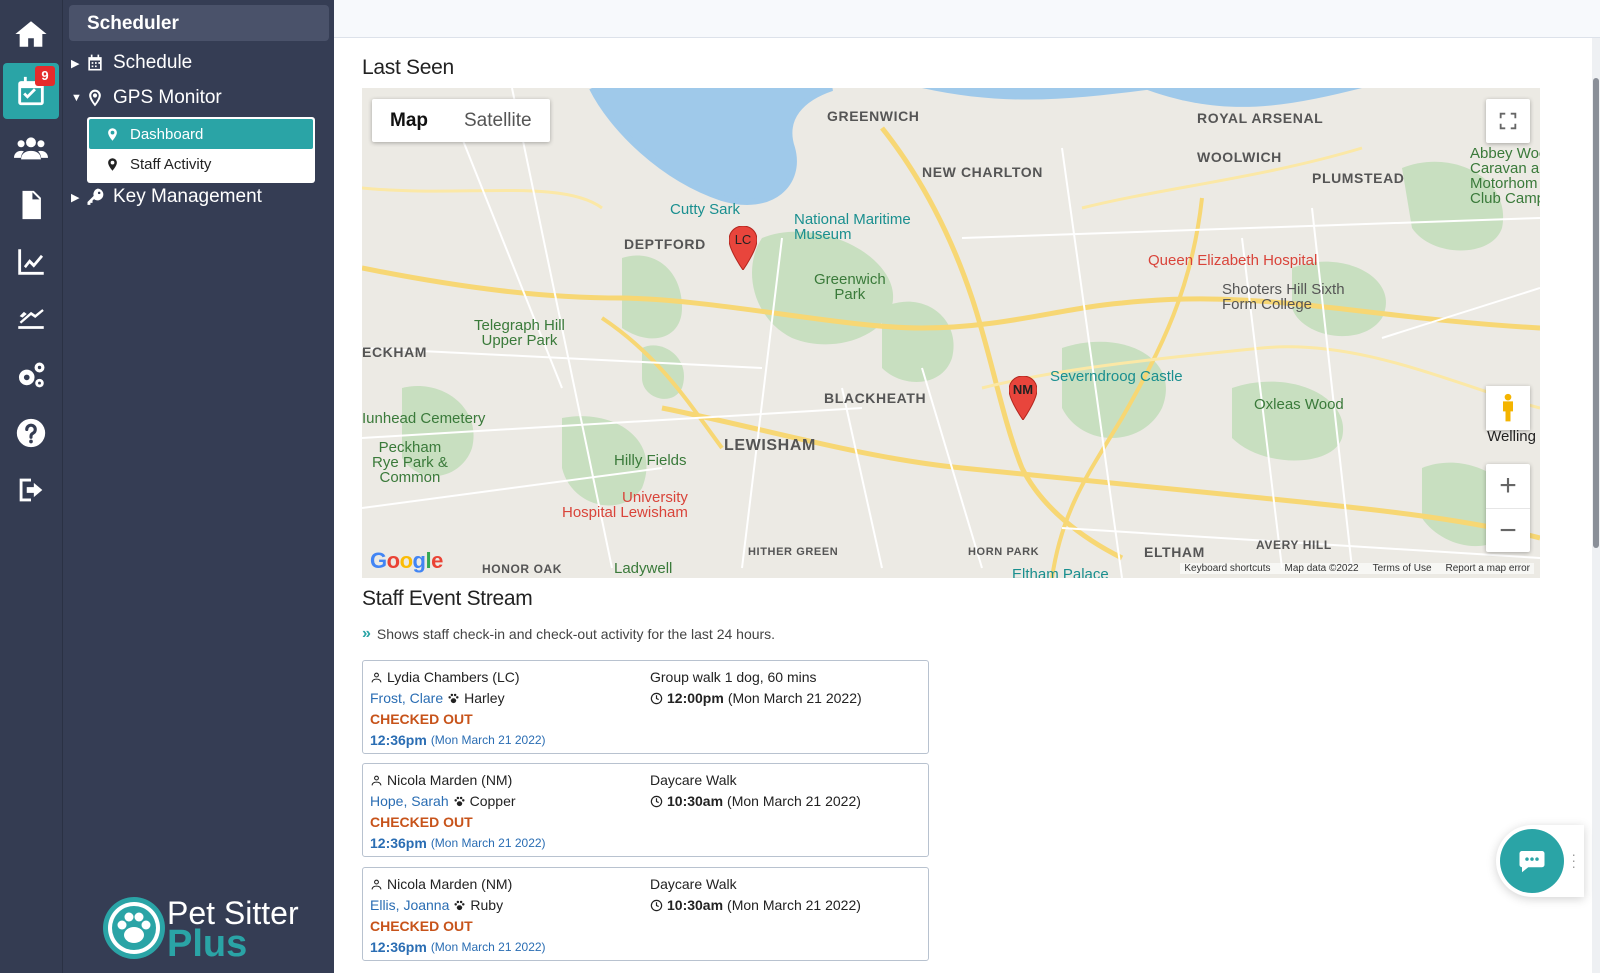  What do you see at coordinates (31, 34) in the screenshot?
I see `home-icon` at bounding box center [31, 34].